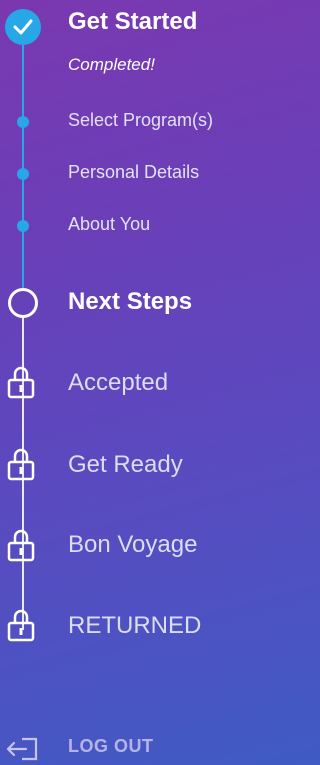 Image resolution: width=320 pixels, height=765 pixels. What do you see at coordinates (133, 544) in the screenshot?
I see `step-bon-voyage: Bon Voyage` at bounding box center [133, 544].